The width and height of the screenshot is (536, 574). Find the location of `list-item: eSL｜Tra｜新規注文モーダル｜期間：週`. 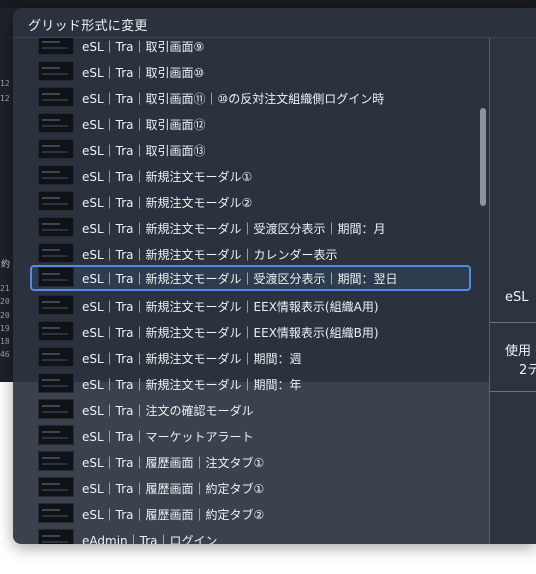

list-item: eSL｜Tra｜新規注文モーダル｜期間：週 is located at coordinates (250, 357).